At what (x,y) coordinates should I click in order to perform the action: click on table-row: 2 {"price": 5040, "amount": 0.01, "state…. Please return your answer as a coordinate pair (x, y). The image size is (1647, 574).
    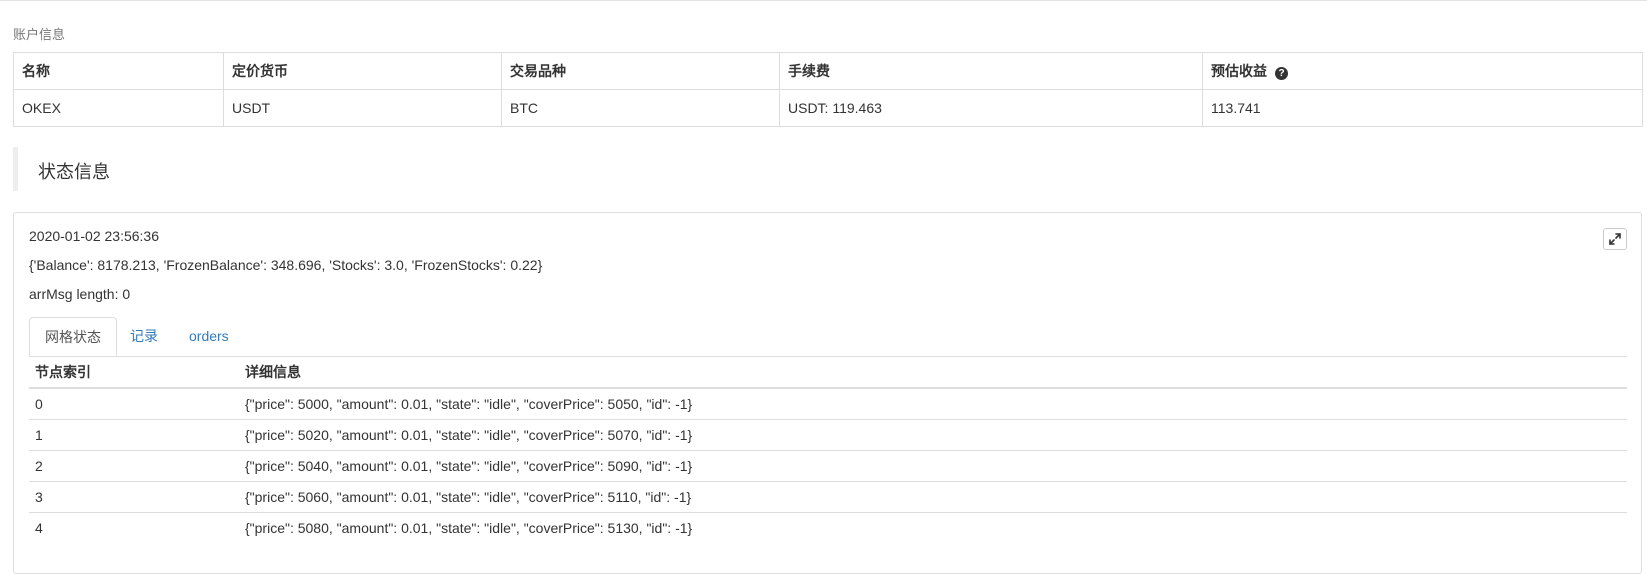
    Looking at the image, I should click on (828, 466).